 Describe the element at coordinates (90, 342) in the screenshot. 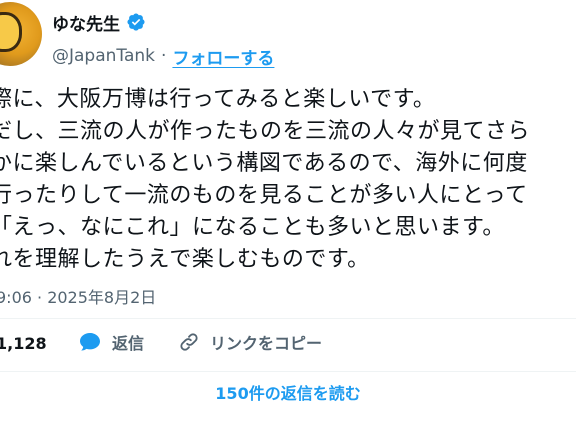

I see `speech-bubble-icon` at that location.